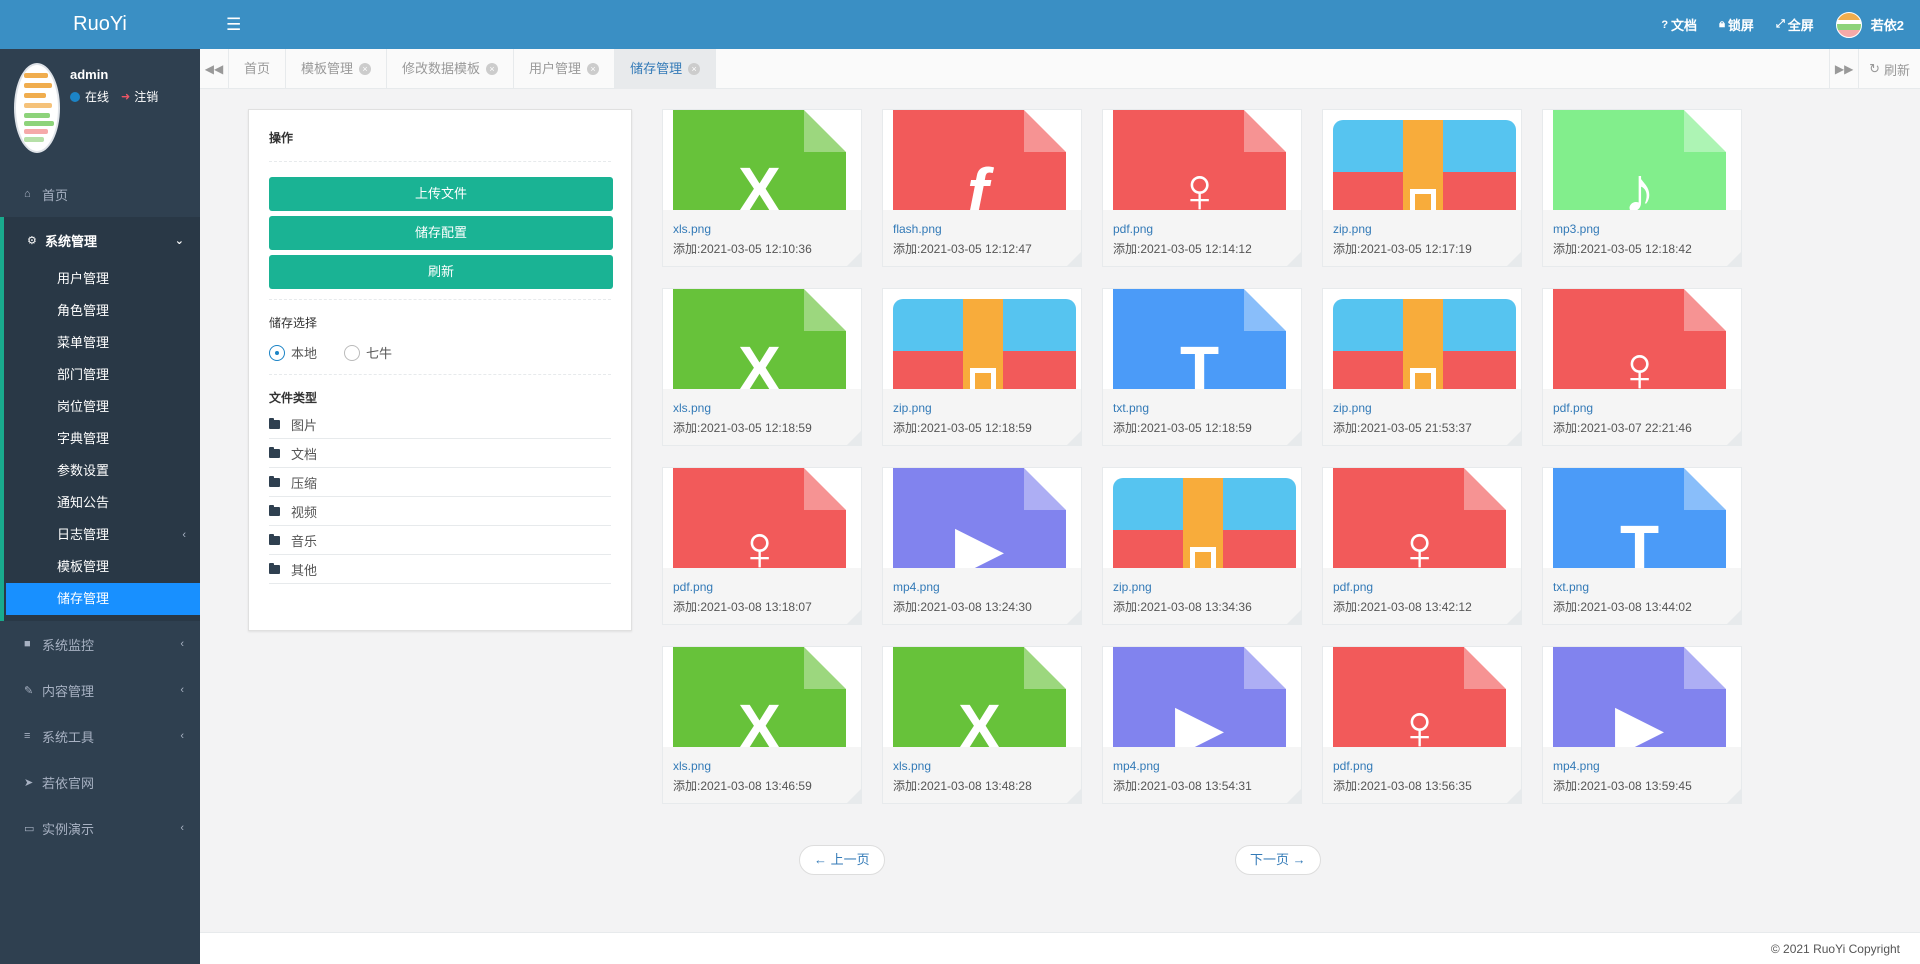 This screenshot has height=964, width=1920. What do you see at coordinates (214, 69) in the screenshot?
I see `tabs-scroll-left-button: ◀◀` at bounding box center [214, 69].